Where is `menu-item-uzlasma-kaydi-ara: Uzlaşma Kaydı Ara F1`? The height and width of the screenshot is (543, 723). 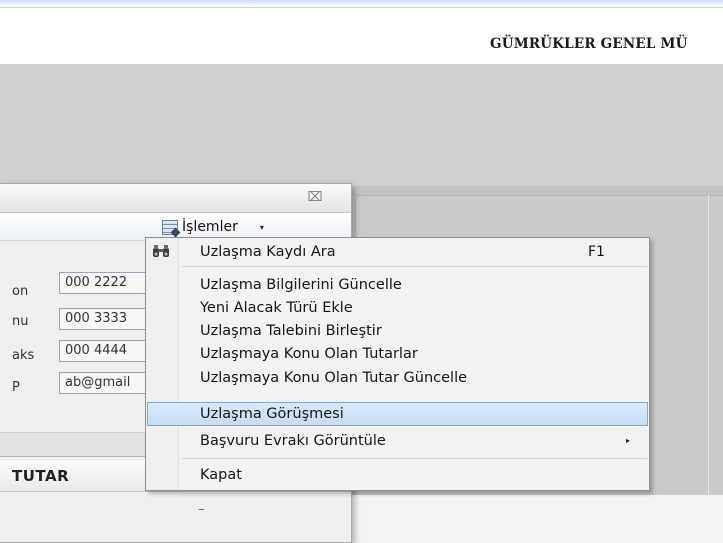
menu-item-uzlasma-kaydi-ara: Uzlaşma Kaydı Ara F1 is located at coordinates (397, 252).